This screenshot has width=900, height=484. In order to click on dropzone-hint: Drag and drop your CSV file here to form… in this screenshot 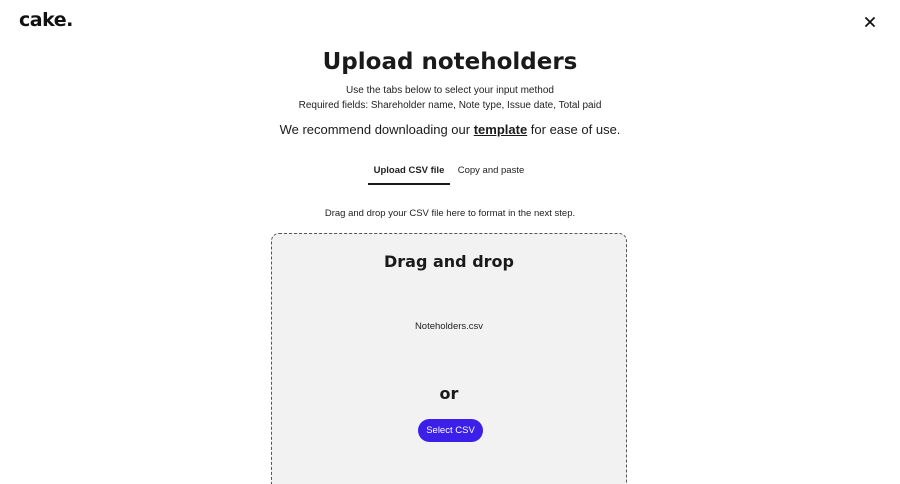, I will do `click(450, 213)`.